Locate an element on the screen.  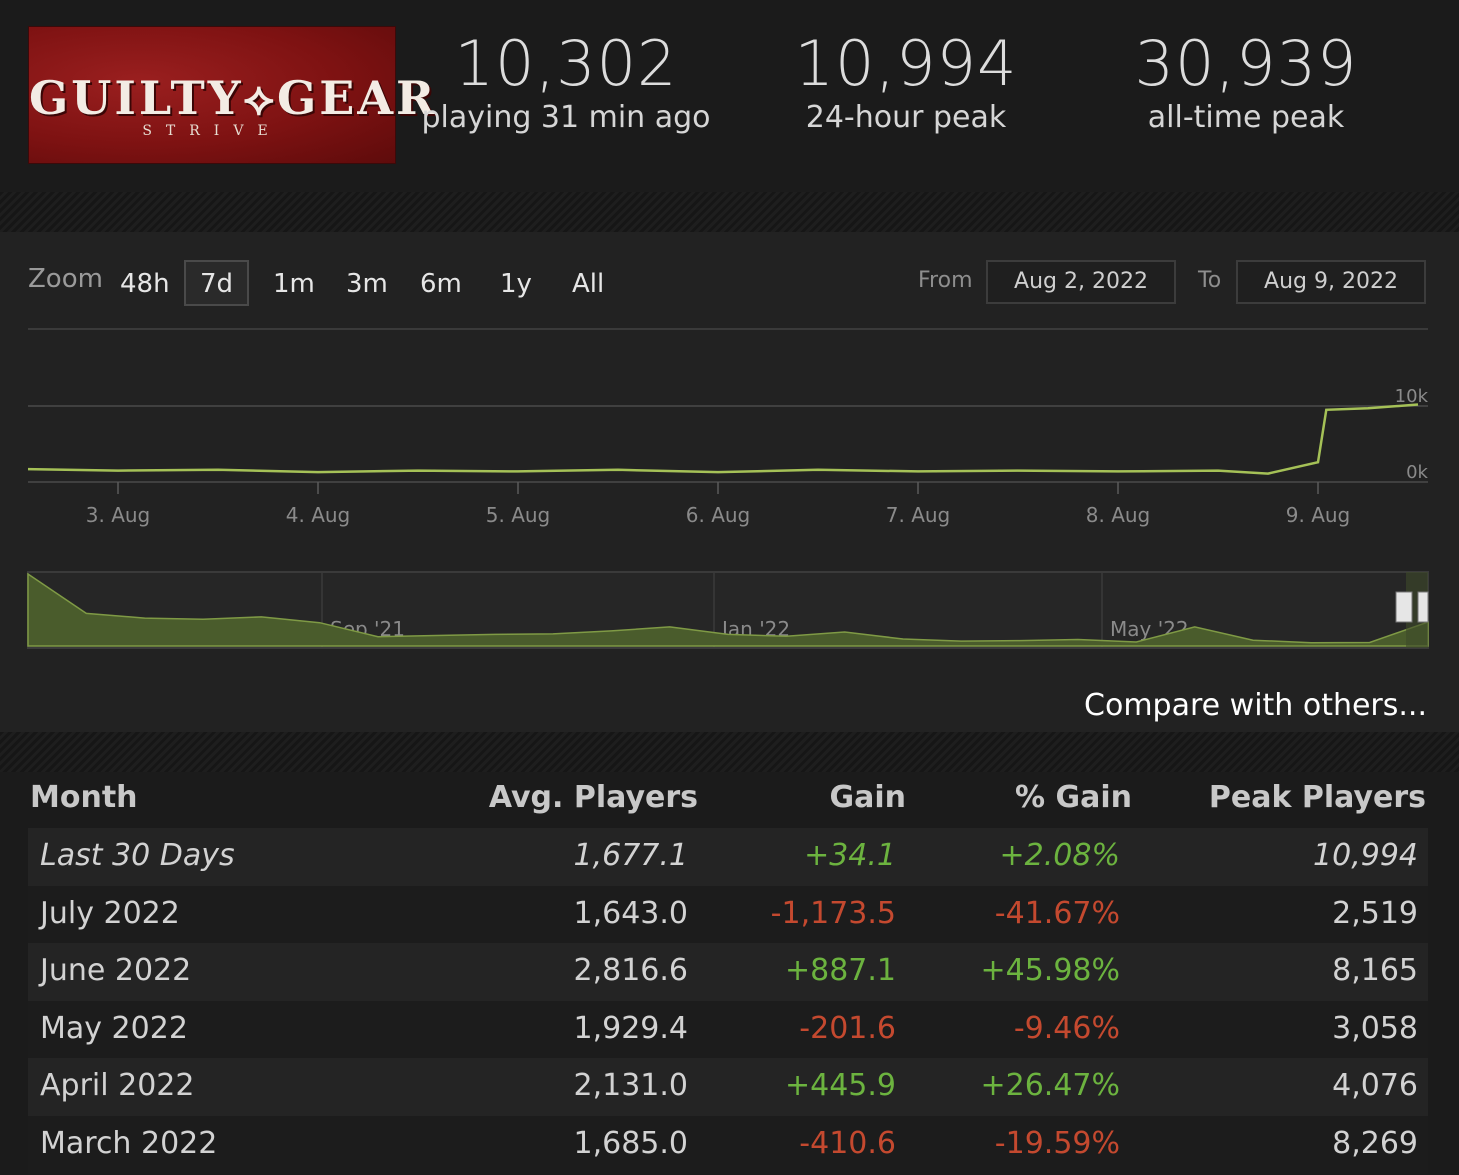
y-tick-label: 0k is located at coordinates (1417, 472).